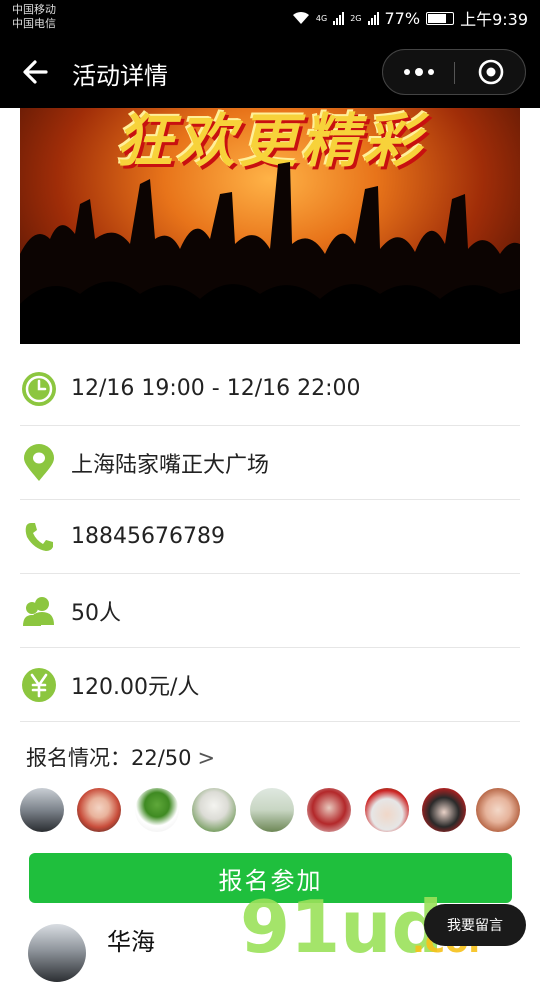 The height and width of the screenshot is (982, 540). Describe the element at coordinates (321, 18) in the screenshot. I see `network-1-label: 4G` at that location.